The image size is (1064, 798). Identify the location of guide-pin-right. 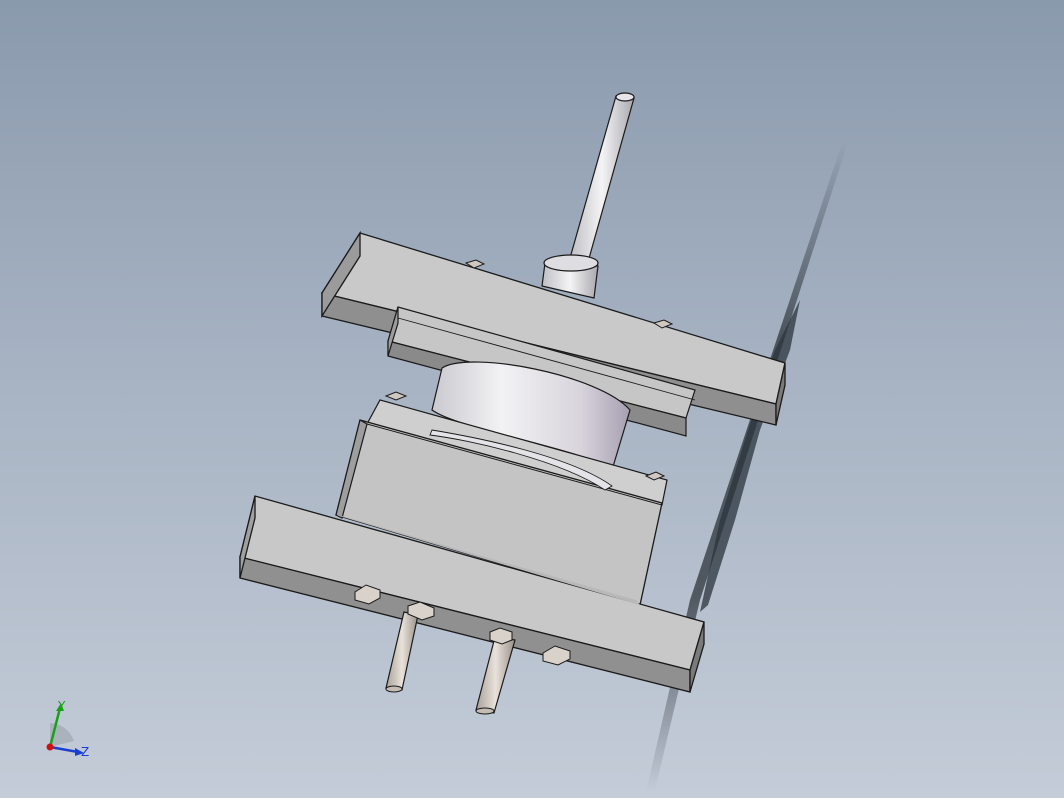
(495, 671).